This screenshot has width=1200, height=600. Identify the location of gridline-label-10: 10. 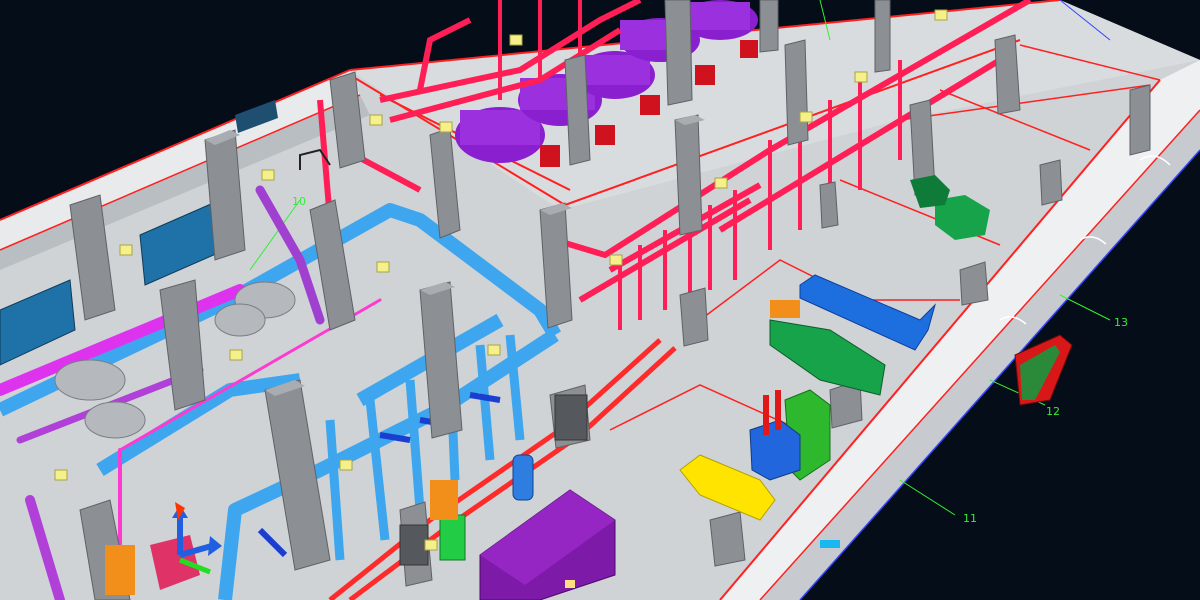
(299, 201).